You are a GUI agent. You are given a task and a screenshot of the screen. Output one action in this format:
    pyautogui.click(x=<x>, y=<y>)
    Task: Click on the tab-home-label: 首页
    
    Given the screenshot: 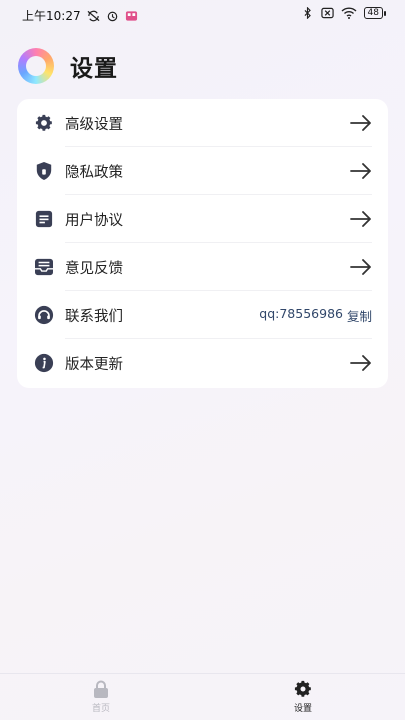 What is the action you would take?
    pyautogui.click(x=100, y=709)
    